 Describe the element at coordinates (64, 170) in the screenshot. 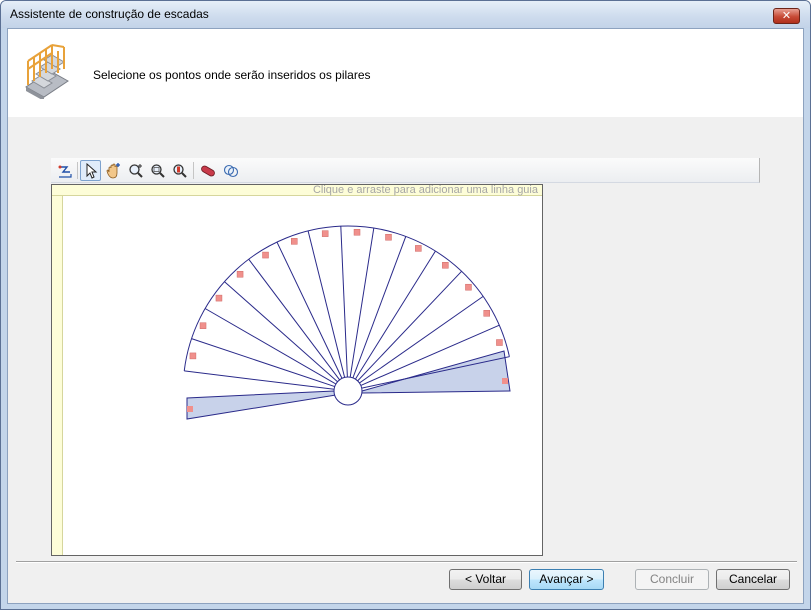

I see `snap-tool-icon` at that location.